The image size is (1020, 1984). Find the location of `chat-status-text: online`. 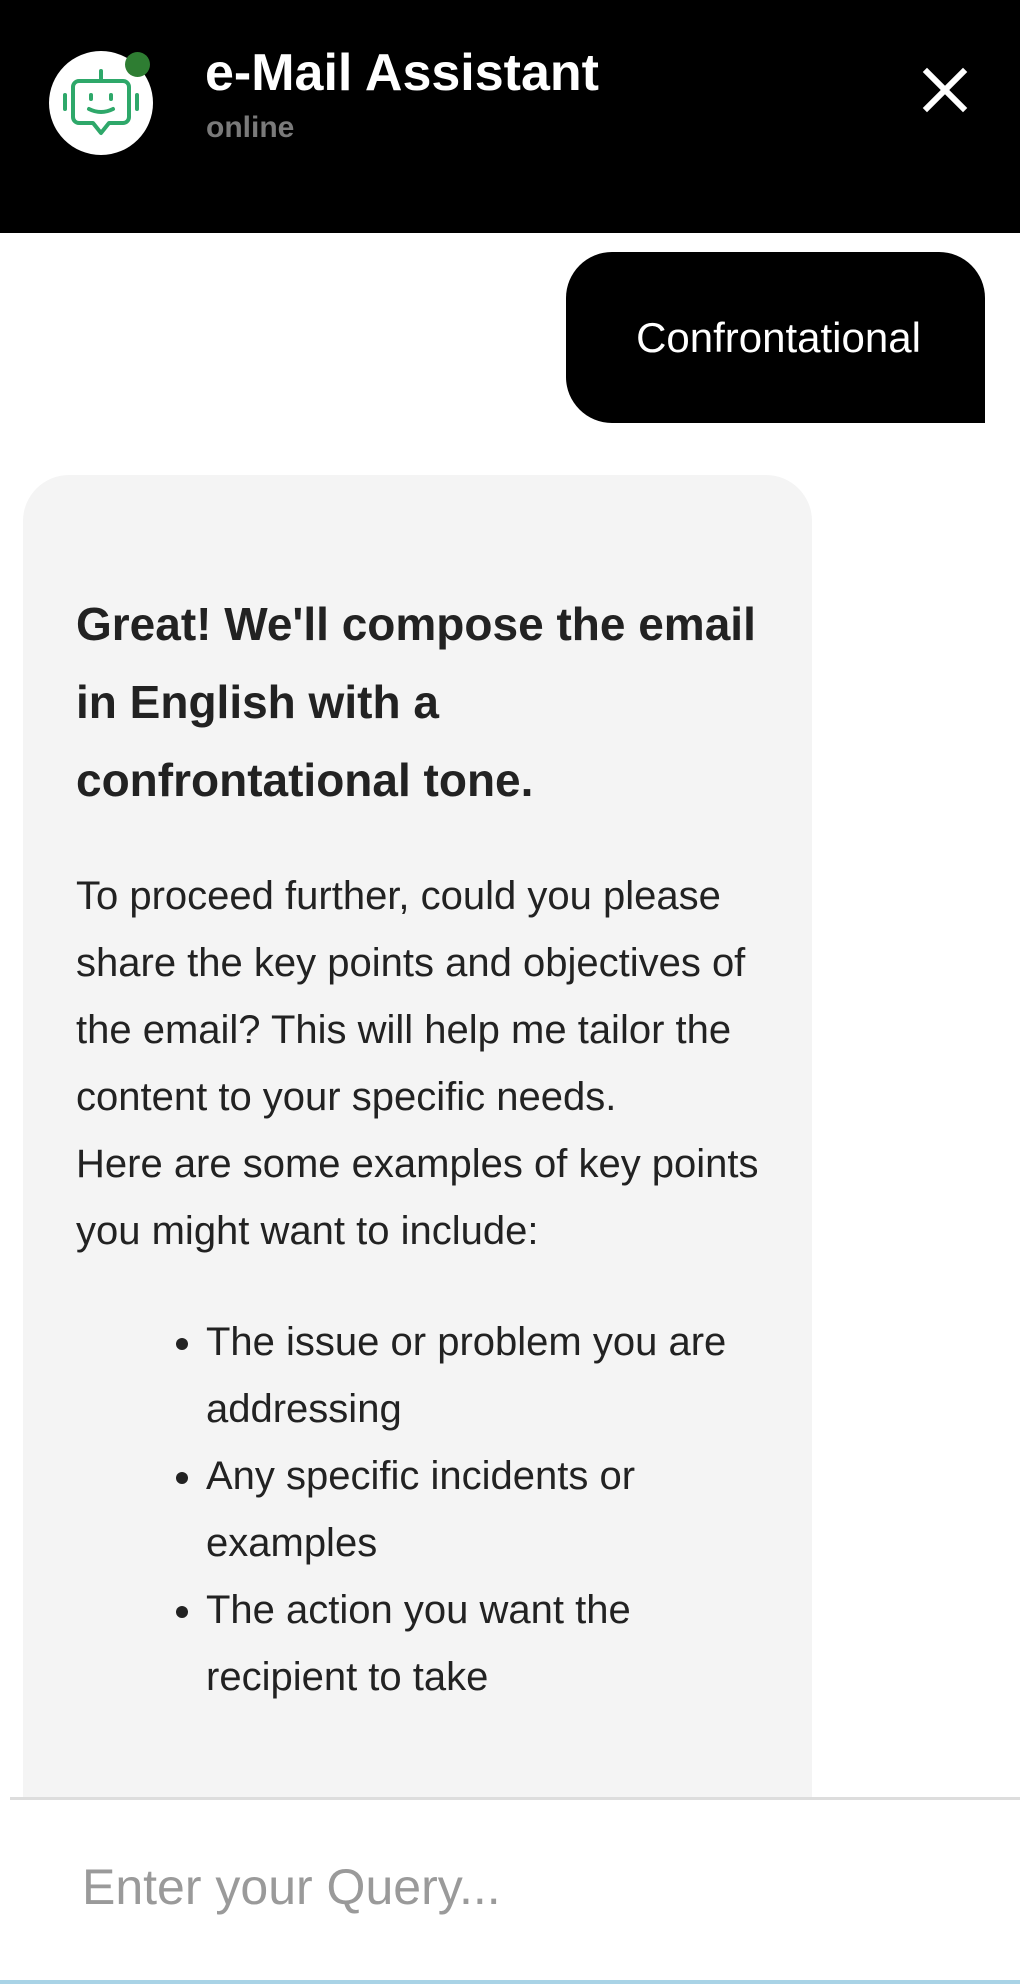

chat-status-text: online is located at coordinates (250, 127).